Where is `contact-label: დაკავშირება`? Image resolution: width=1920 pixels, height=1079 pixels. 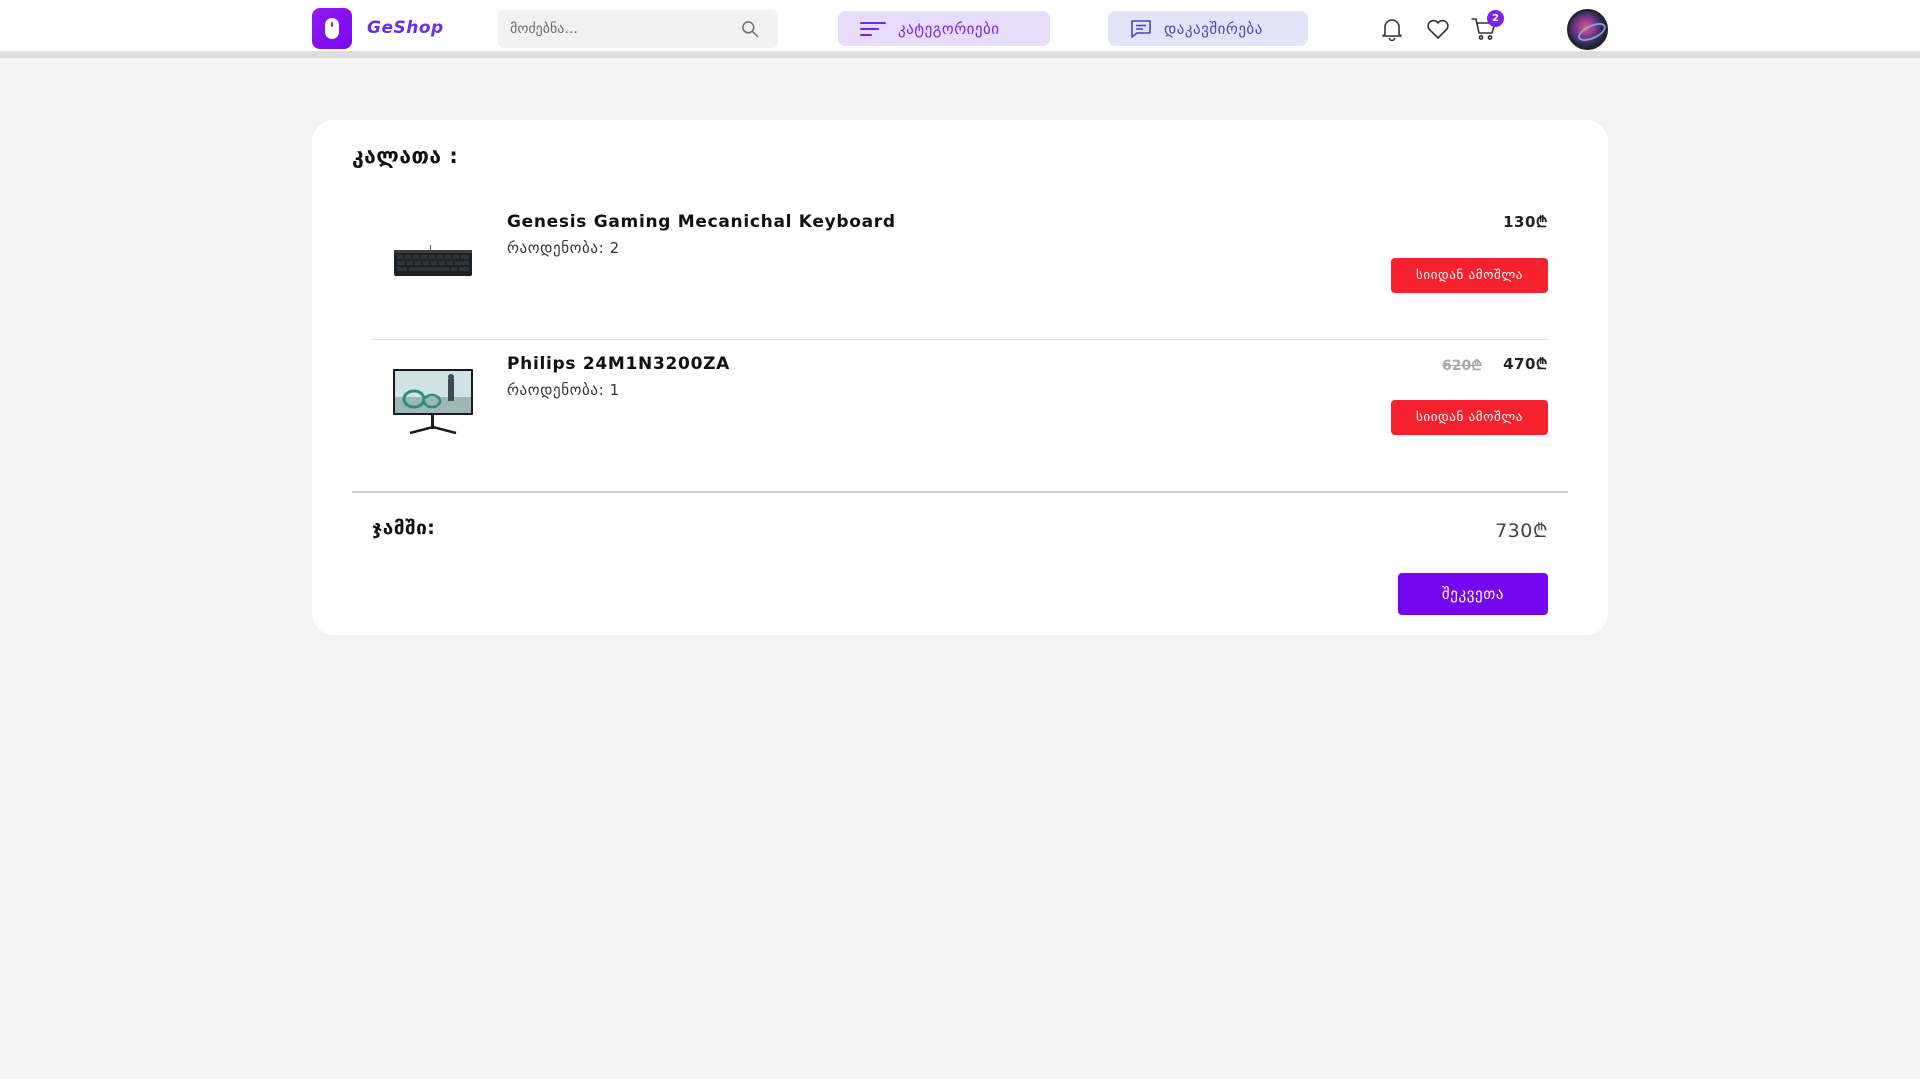
contact-label: დაკავშირება is located at coordinates (1213, 28).